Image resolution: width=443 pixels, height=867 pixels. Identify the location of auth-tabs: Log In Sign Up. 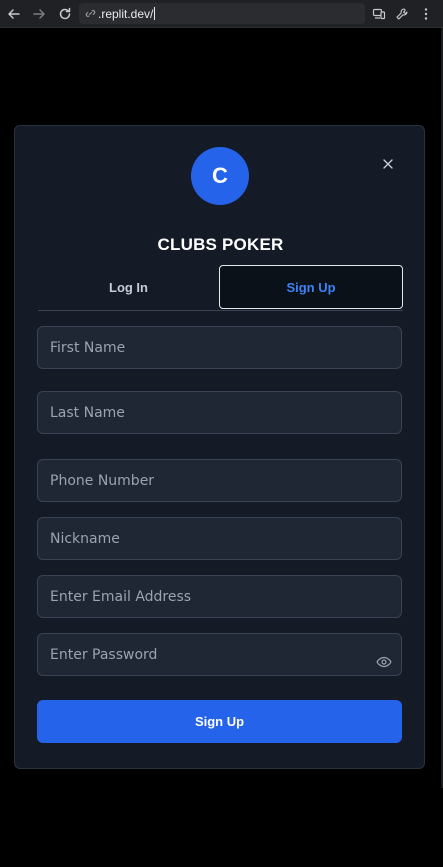
(220, 288).